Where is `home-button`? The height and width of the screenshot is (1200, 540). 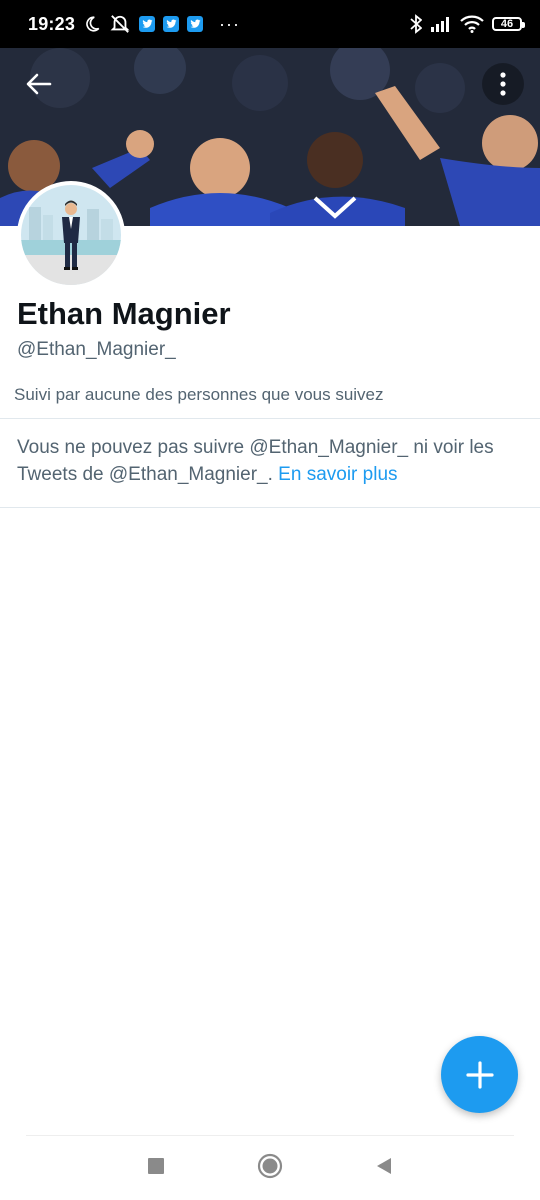 home-button is located at coordinates (270, 1168).